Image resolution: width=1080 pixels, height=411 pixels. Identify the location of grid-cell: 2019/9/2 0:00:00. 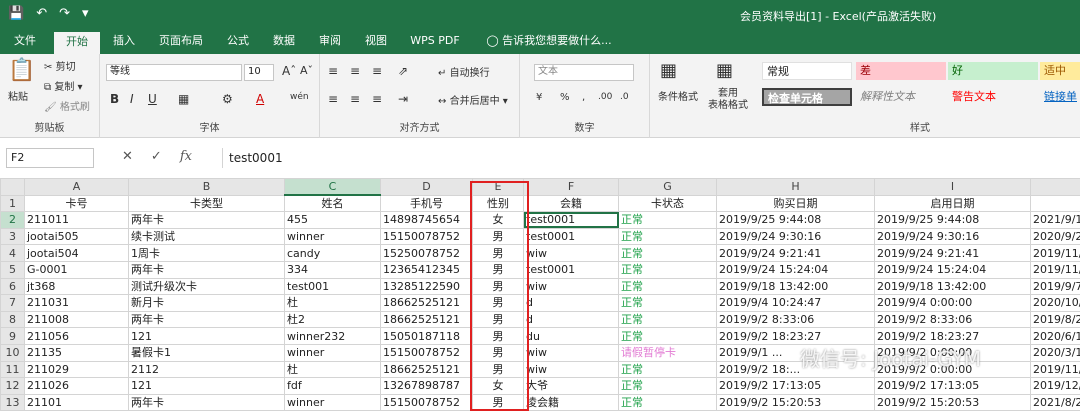
(952, 352).